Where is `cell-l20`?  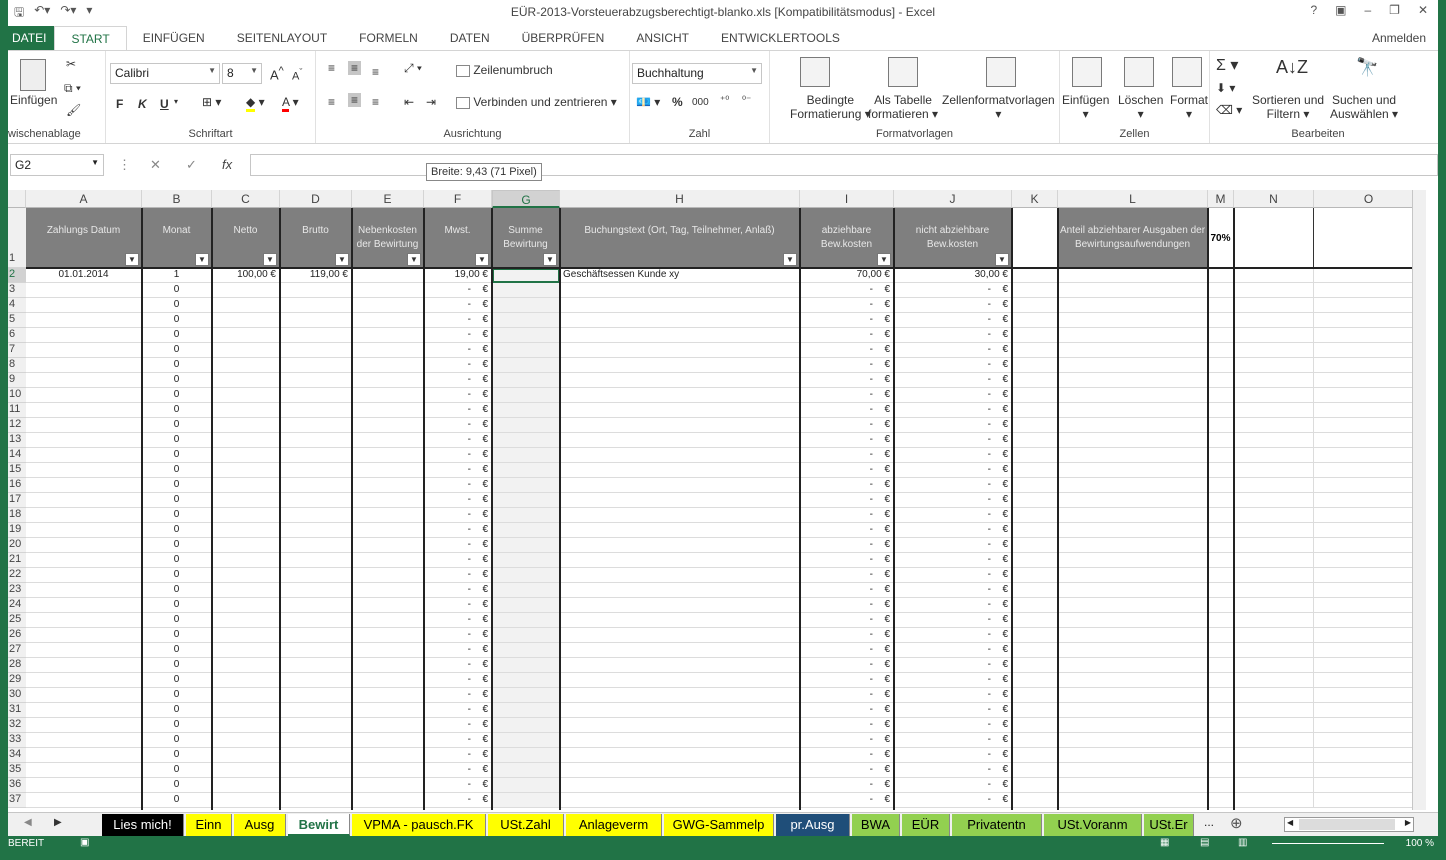
cell-l20 is located at coordinates (1133, 545).